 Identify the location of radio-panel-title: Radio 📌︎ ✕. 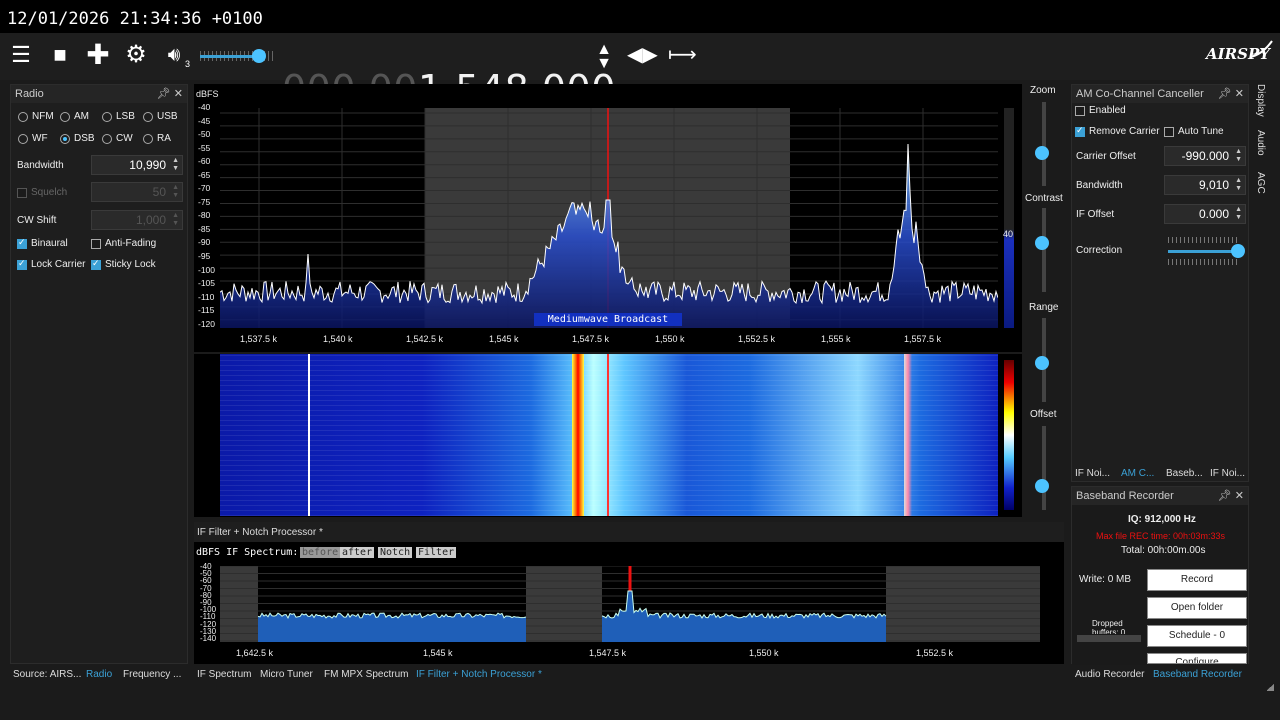
(99, 94).